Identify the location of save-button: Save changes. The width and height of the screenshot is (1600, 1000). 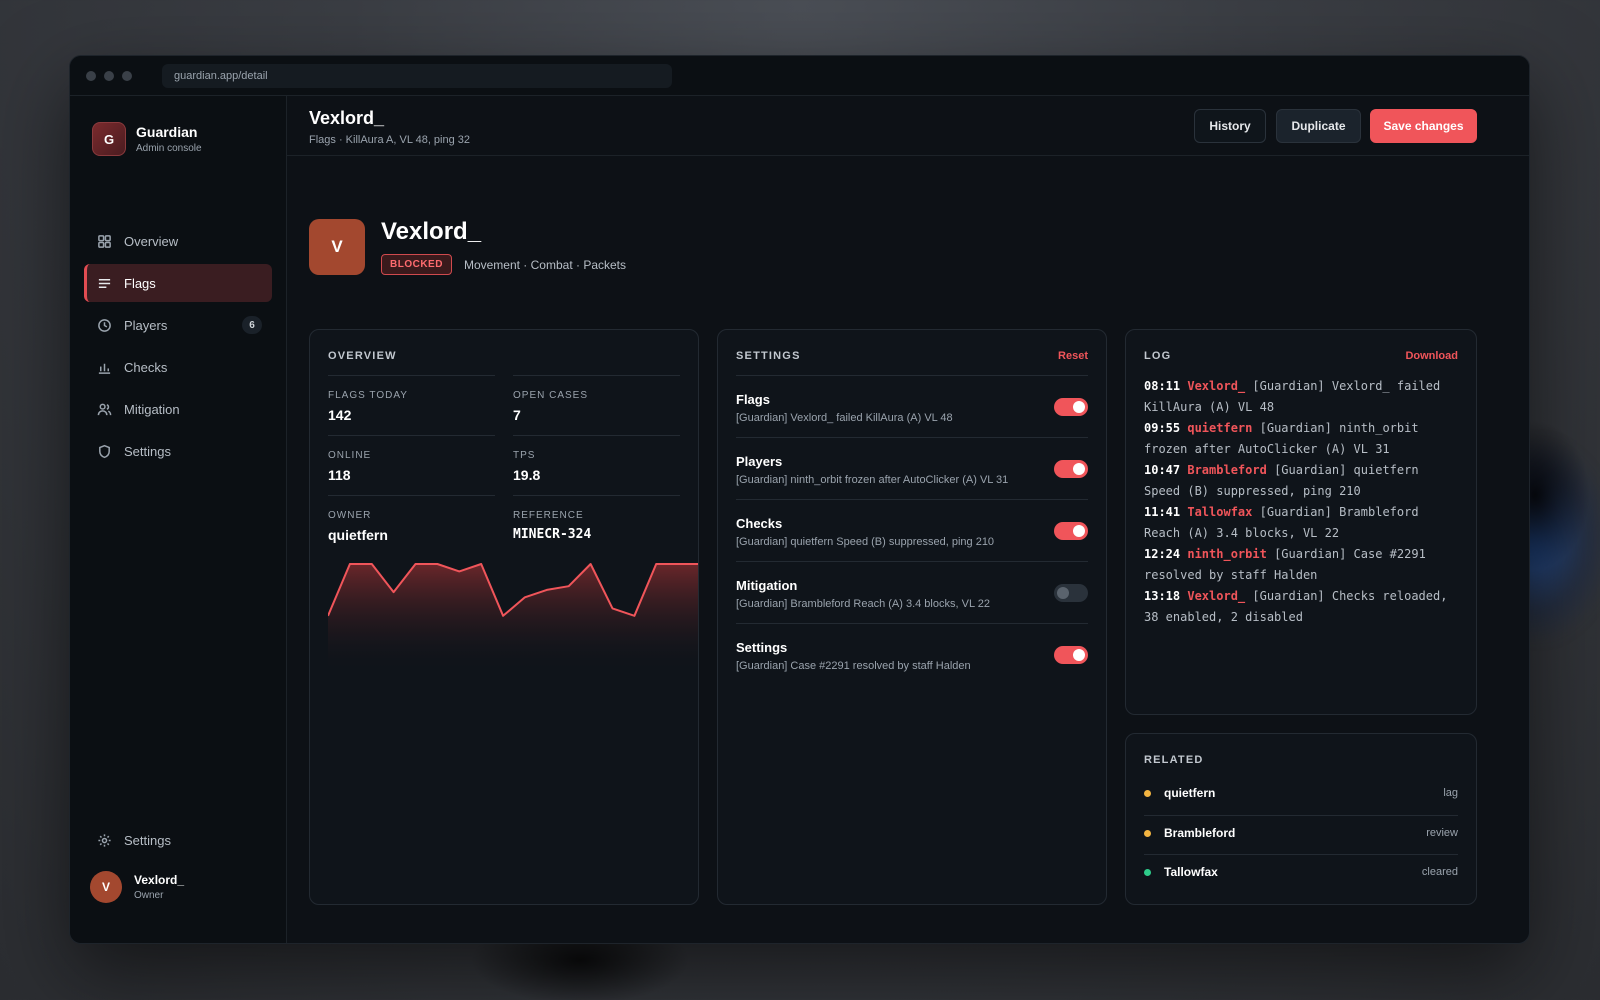
(1423, 126).